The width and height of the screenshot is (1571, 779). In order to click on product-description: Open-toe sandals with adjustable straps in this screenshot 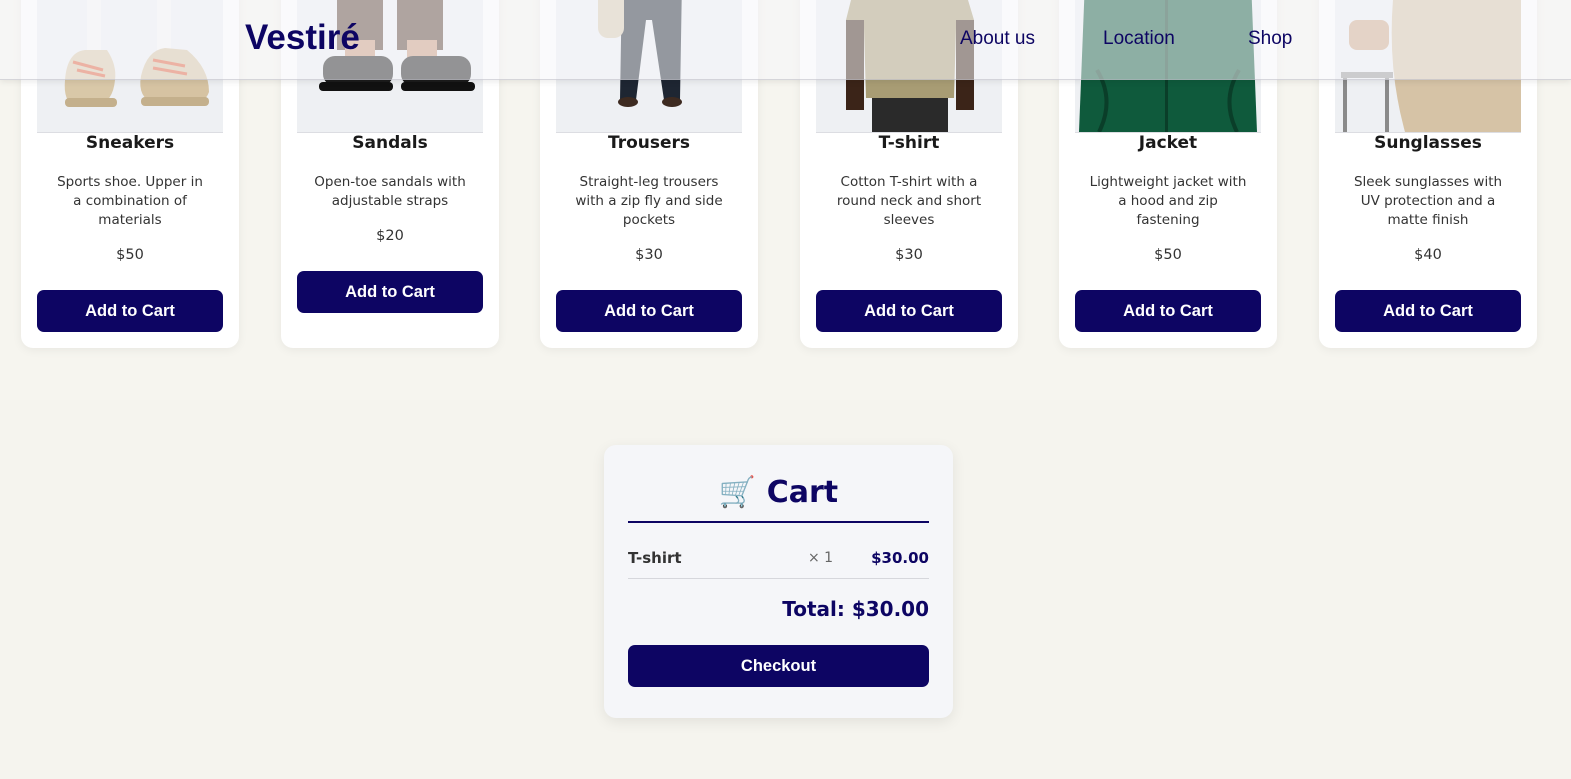, I will do `click(390, 191)`.